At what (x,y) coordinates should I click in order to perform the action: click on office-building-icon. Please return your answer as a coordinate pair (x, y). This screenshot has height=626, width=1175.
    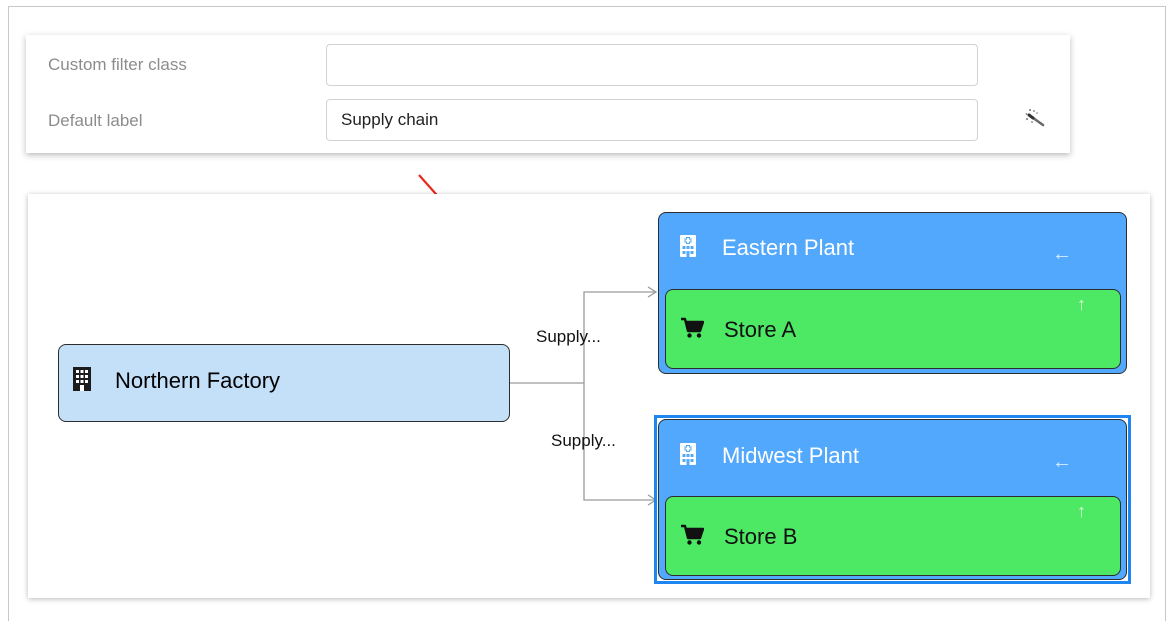
    Looking at the image, I should click on (82, 379).